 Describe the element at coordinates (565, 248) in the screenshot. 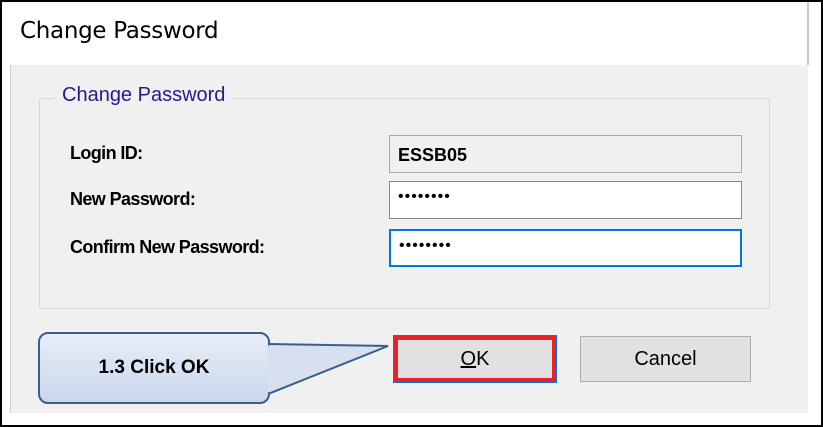

I see `confirm-password-field: ••••••••` at that location.